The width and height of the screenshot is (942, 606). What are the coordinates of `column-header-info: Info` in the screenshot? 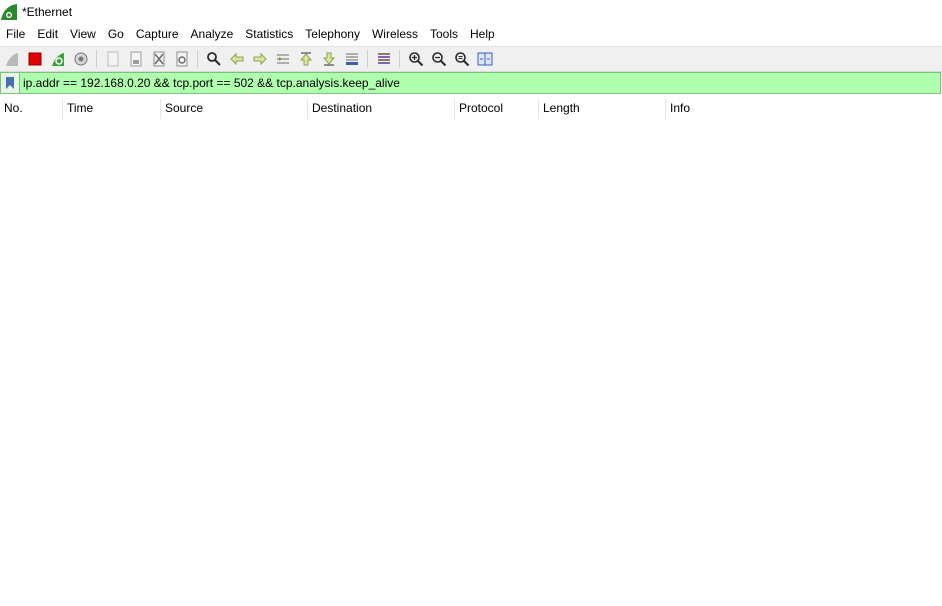 It's located at (804, 108).